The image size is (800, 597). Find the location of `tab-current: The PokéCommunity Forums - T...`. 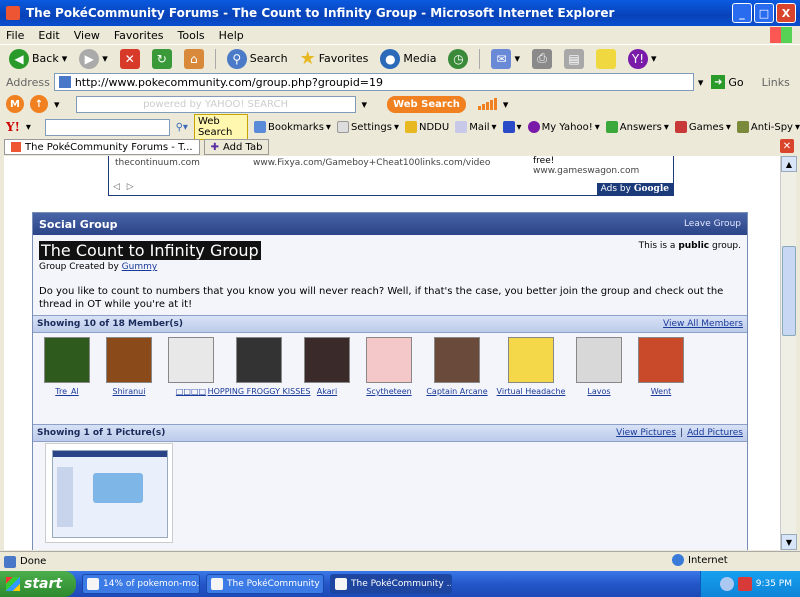

tab-current: The PokéCommunity Forums - T... is located at coordinates (102, 147).